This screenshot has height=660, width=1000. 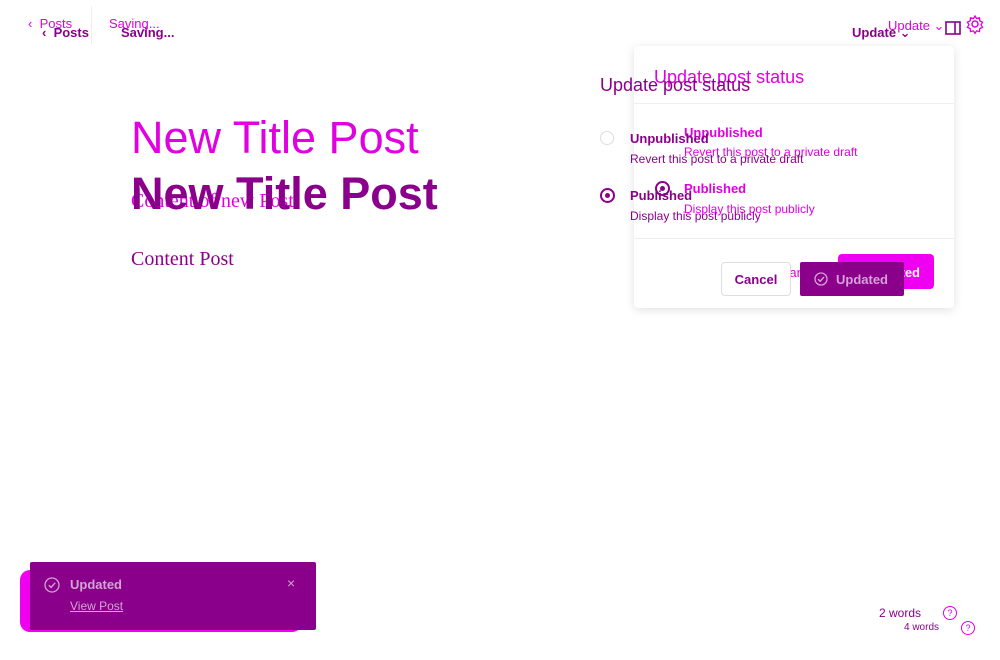 What do you see at coordinates (182, 259) in the screenshot?
I see `post-content: Content Post` at bounding box center [182, 259].